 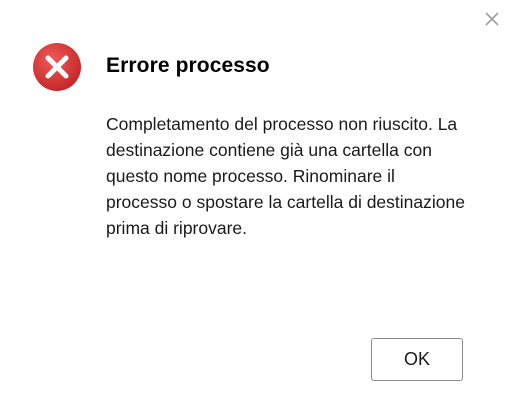 I want to click on close-icon, so click(x=492, y=19).